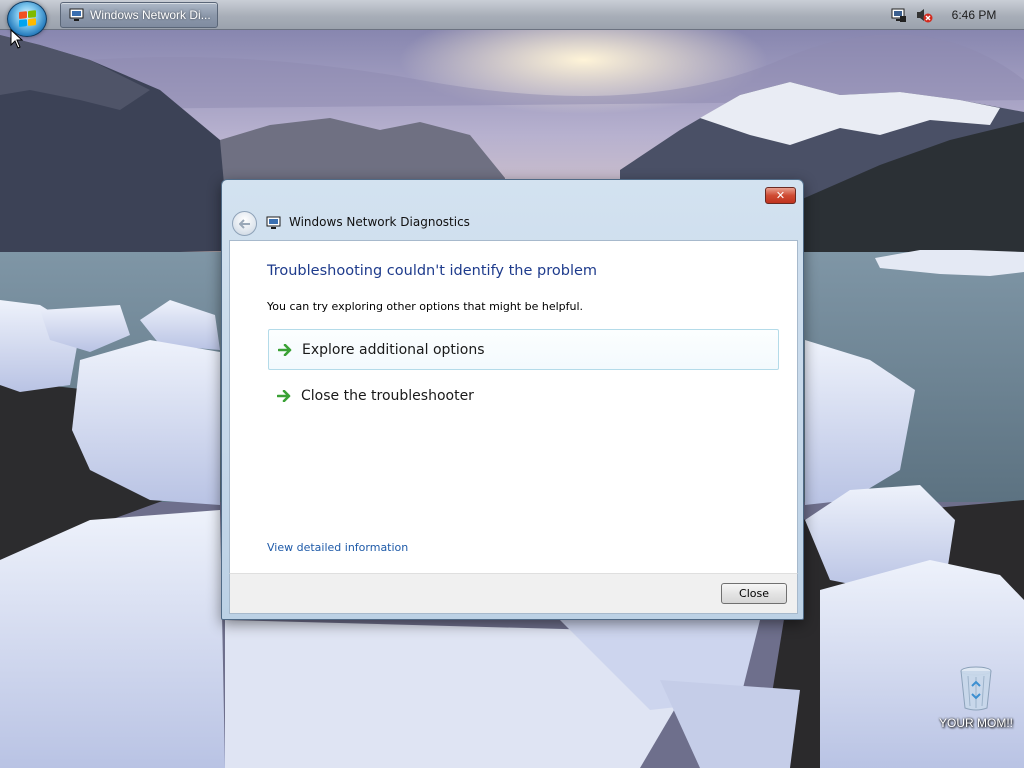 This screenshot has width=1024, height=768. I want to click on back-arrow-icon, so click(244, 223).